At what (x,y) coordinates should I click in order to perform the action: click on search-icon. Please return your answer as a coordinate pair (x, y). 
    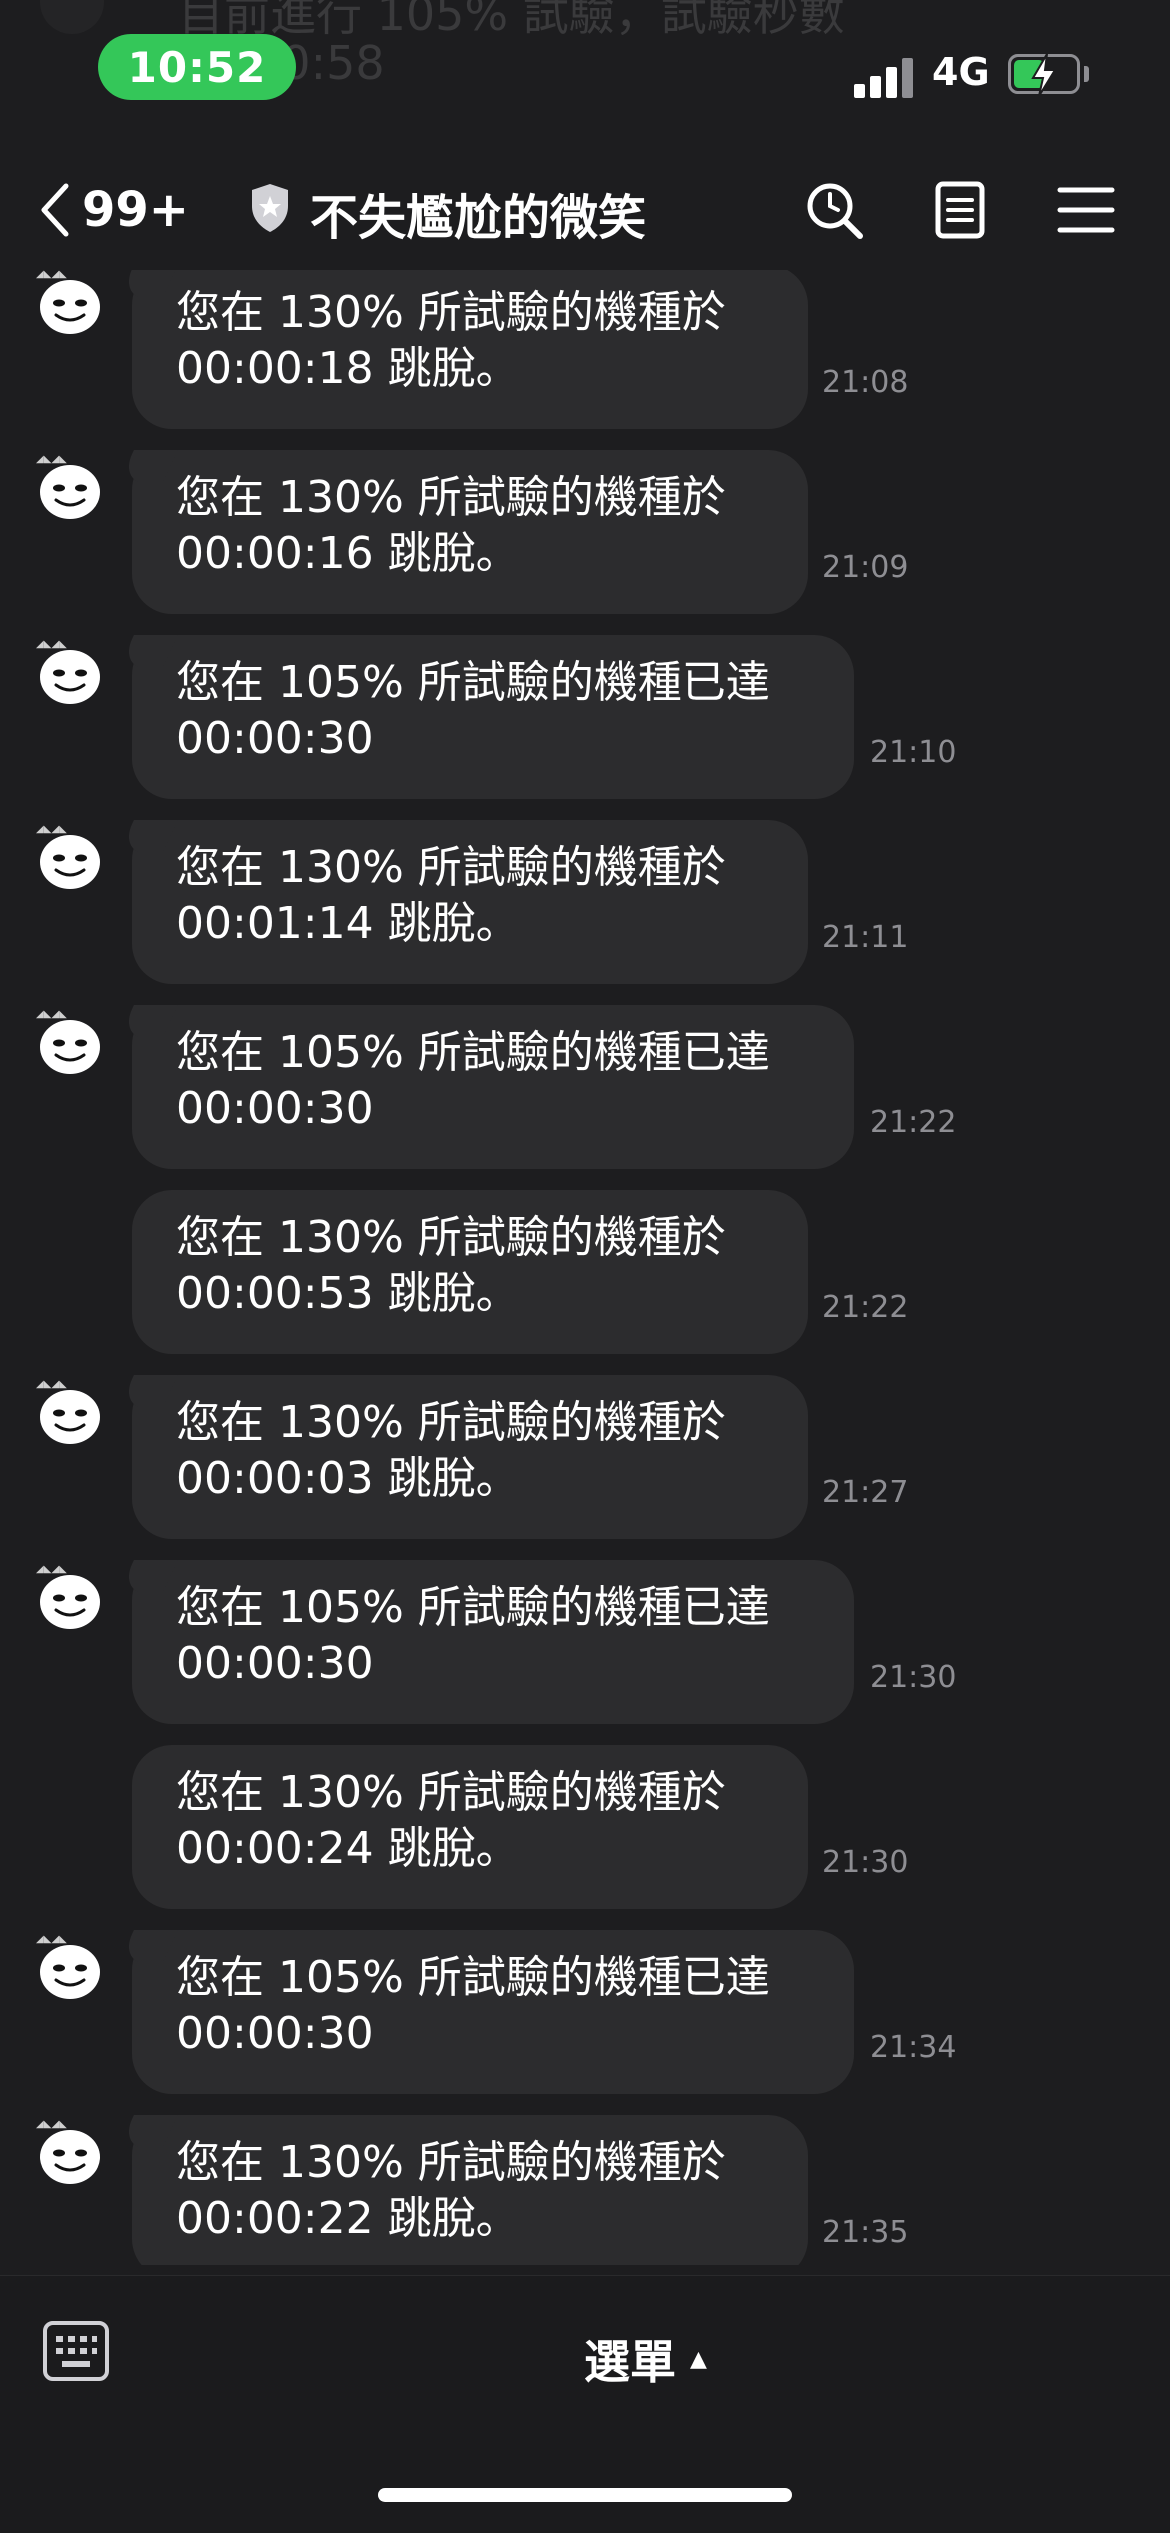
    Looking at the image, I should click on (834, 210).